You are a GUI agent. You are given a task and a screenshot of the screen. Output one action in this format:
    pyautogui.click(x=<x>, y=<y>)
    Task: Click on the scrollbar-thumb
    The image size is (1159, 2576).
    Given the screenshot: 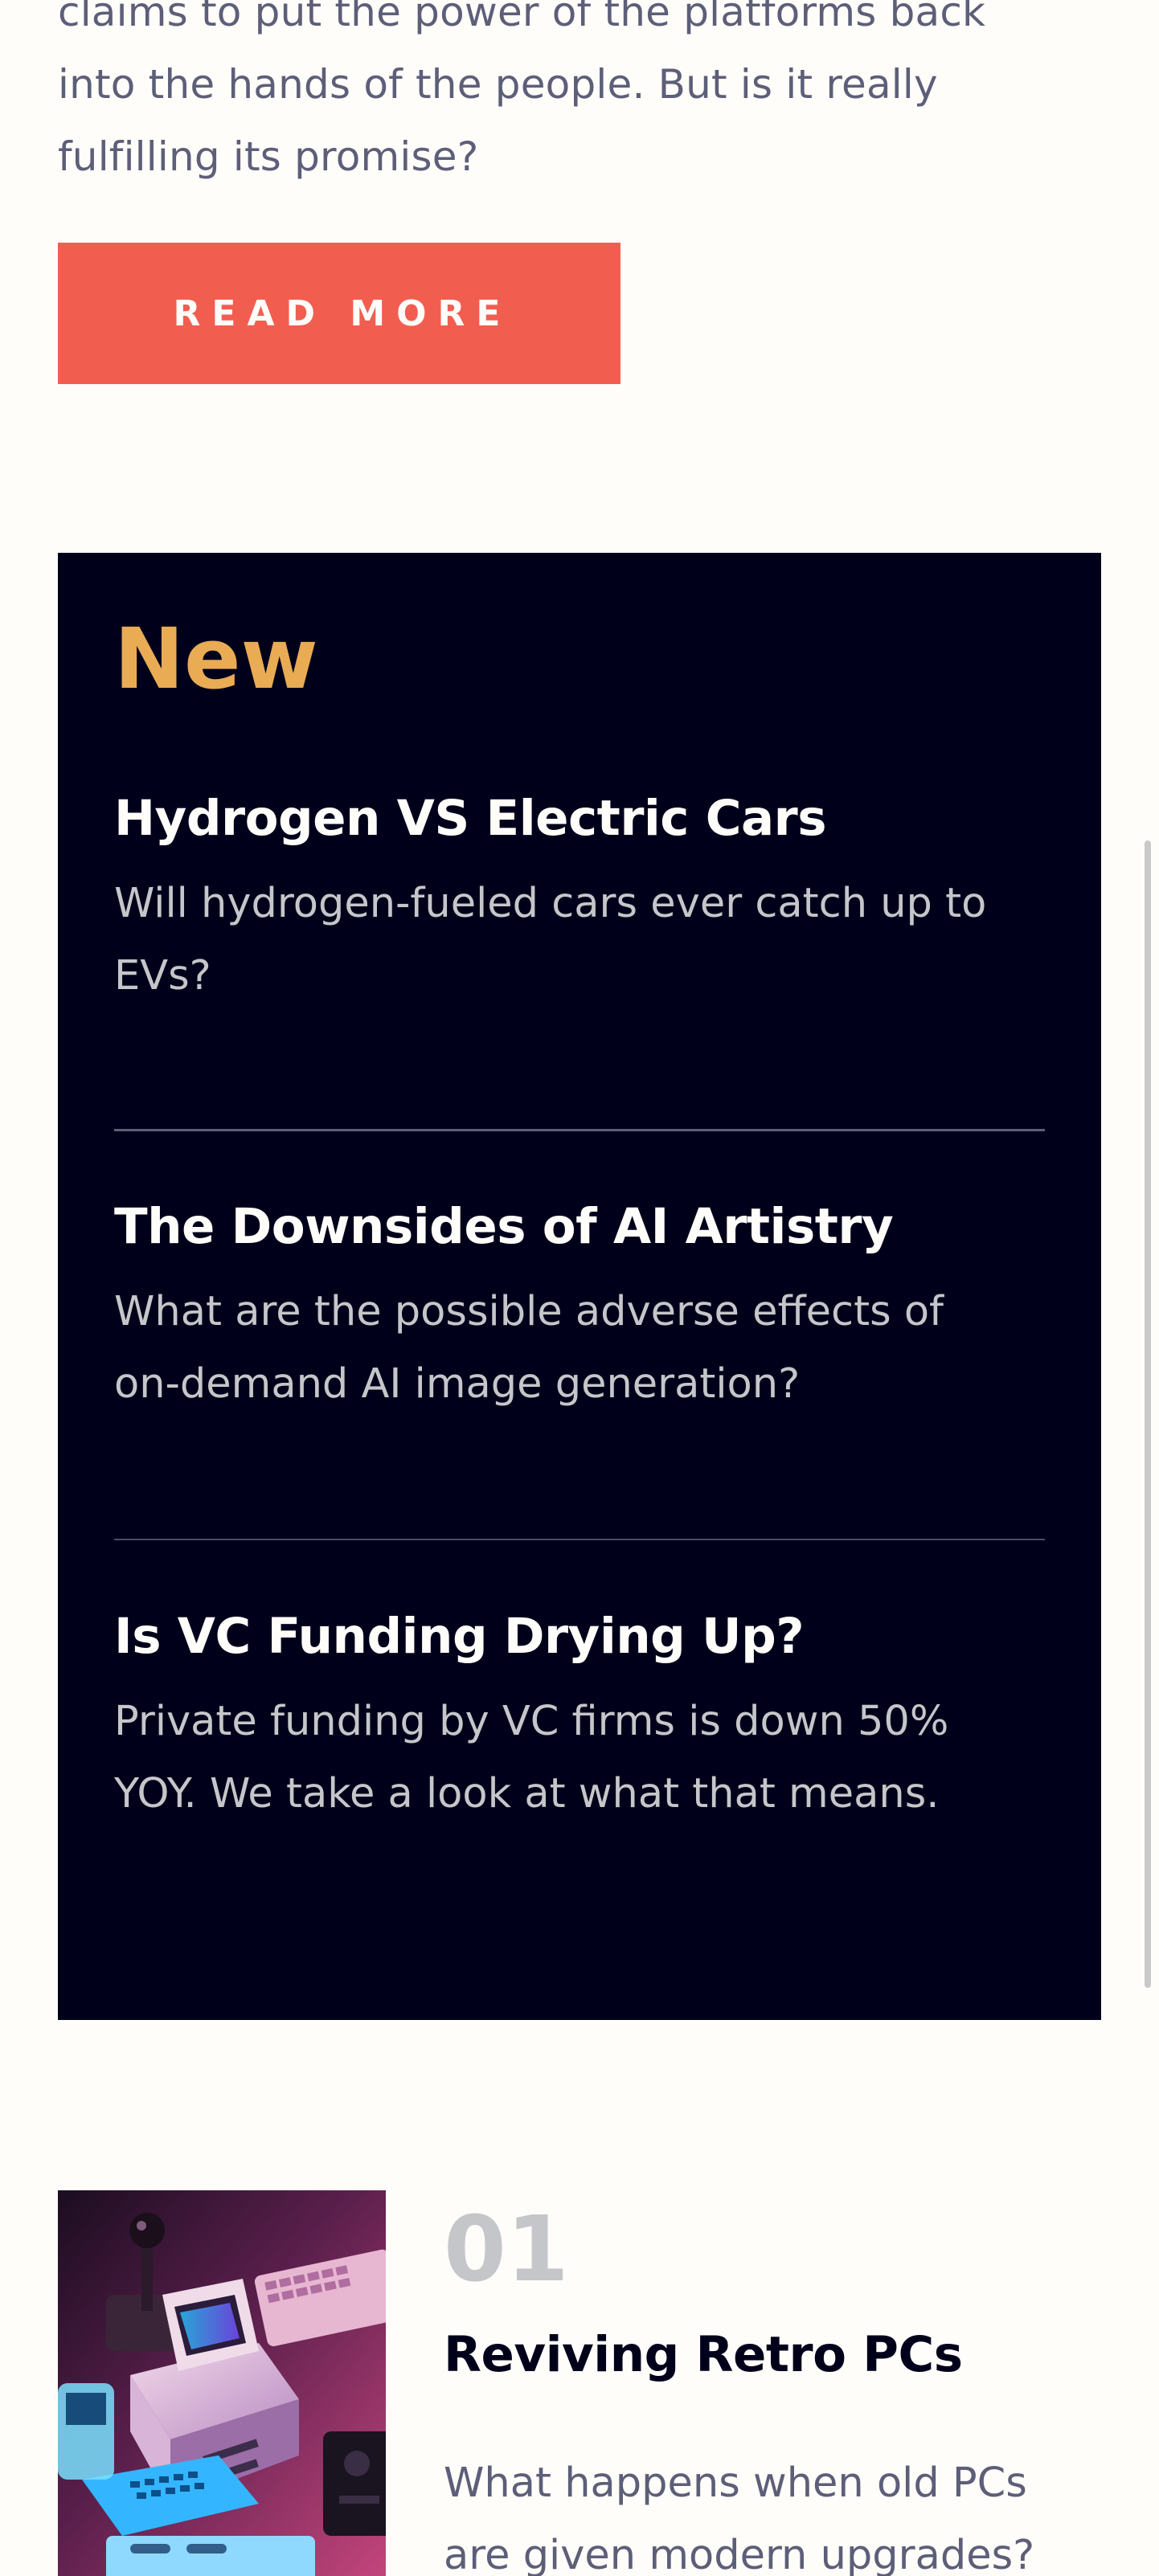 What is the action you would take?
    pyautogui.click(x=1148, y=1414)
    